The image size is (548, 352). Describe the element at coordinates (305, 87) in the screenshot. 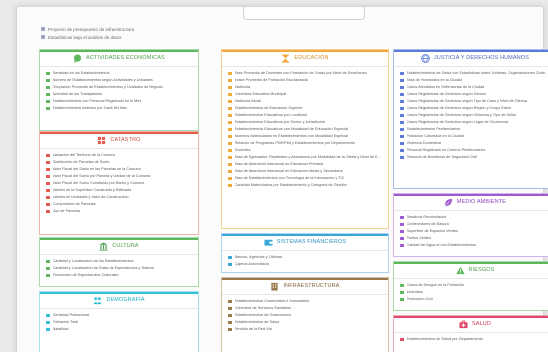

I see `list-item: Matrícula` at that location.